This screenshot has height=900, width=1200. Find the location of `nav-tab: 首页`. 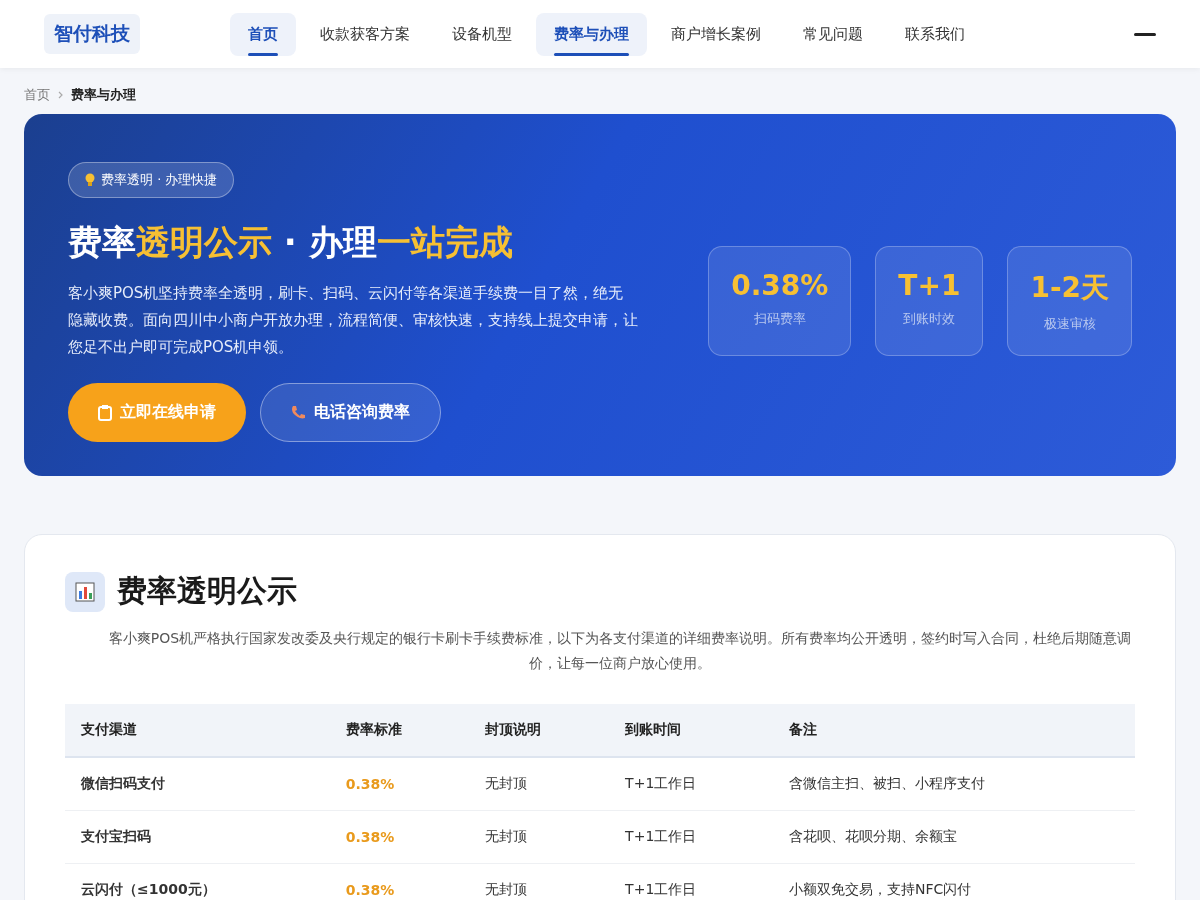

nav-tab: 首页 is located at coordinates (263, 34).